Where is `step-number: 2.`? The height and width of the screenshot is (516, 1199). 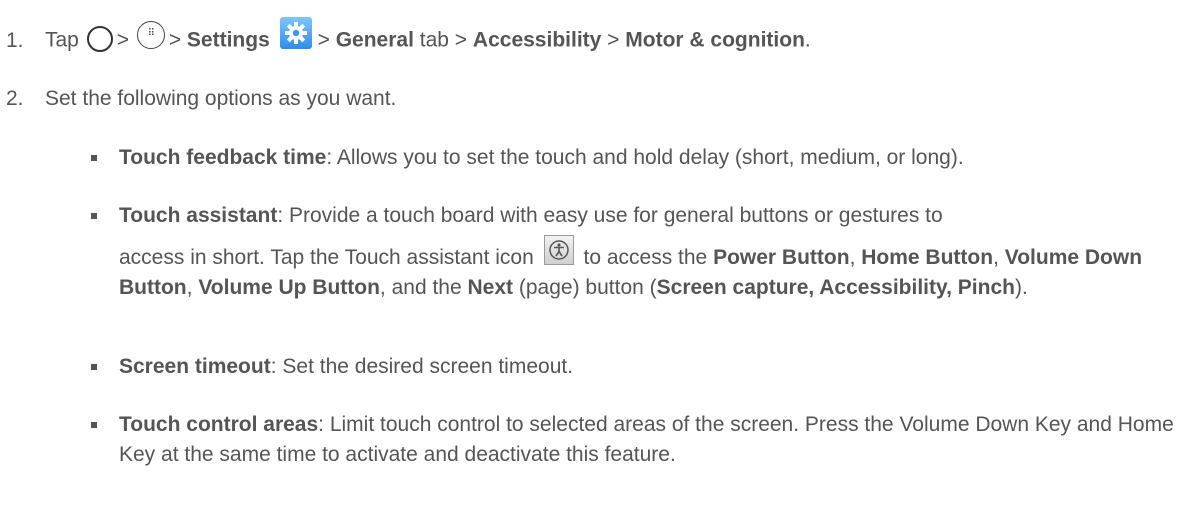
step-number: 2. is located at coordinates (15, 98).